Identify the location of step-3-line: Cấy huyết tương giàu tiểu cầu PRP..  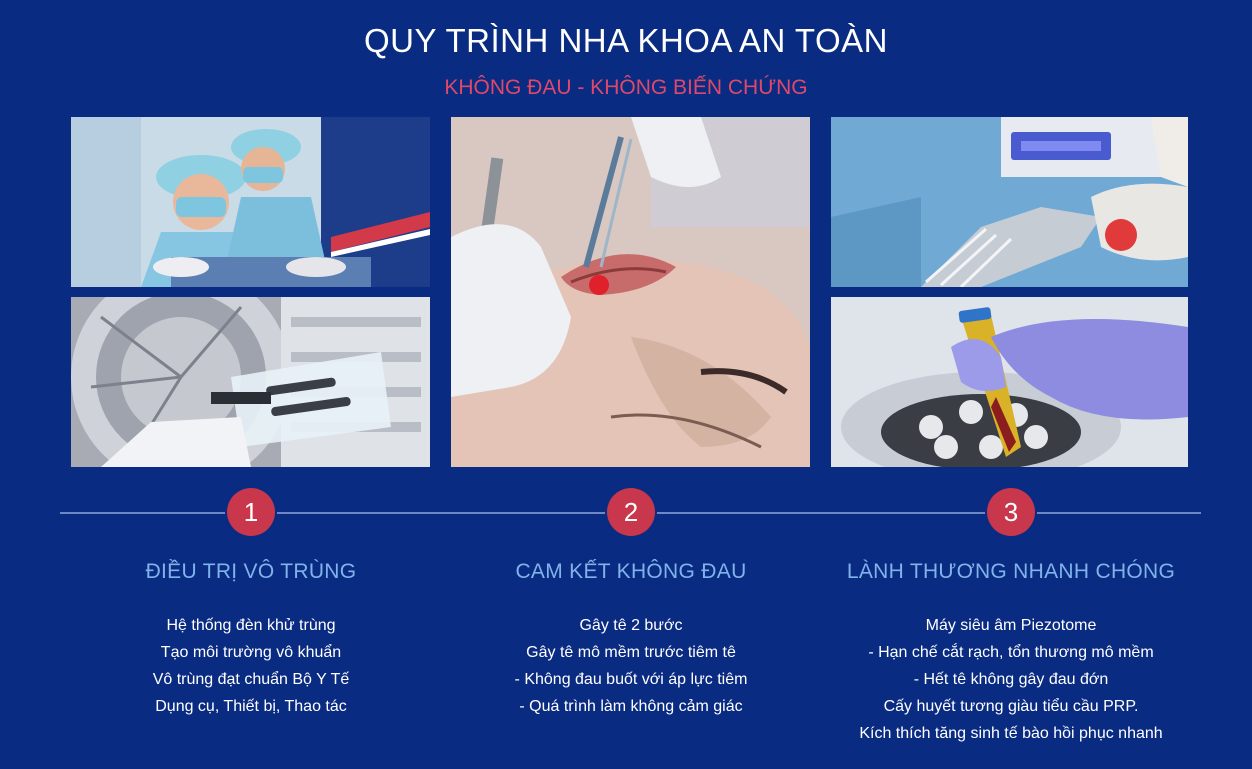
(1011, 706).